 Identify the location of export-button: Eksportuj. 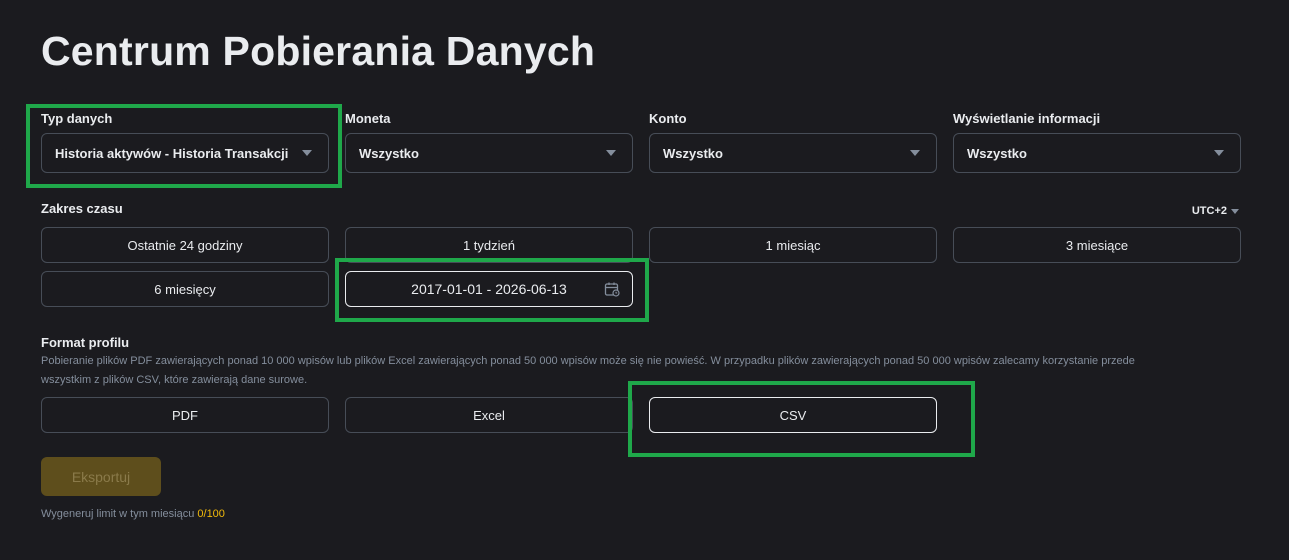
(101, 476).